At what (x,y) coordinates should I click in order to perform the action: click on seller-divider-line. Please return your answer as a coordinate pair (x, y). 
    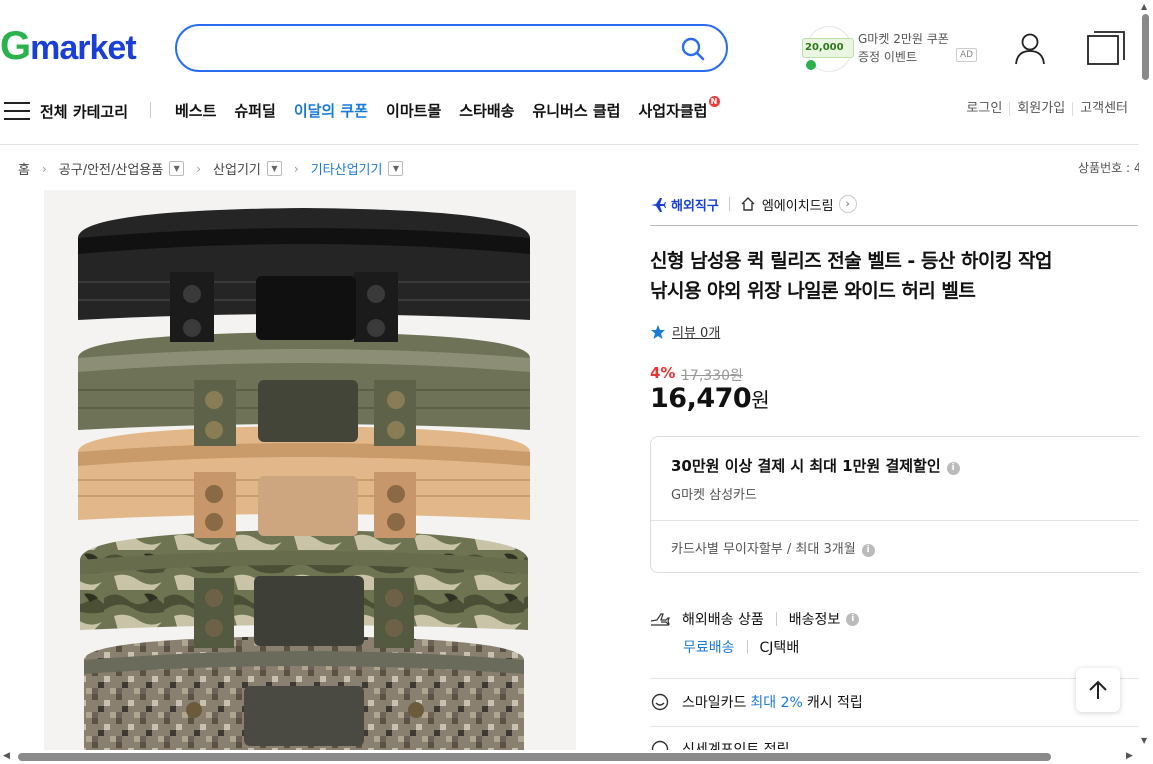
    Looking at the image, I should click on (894, 225).